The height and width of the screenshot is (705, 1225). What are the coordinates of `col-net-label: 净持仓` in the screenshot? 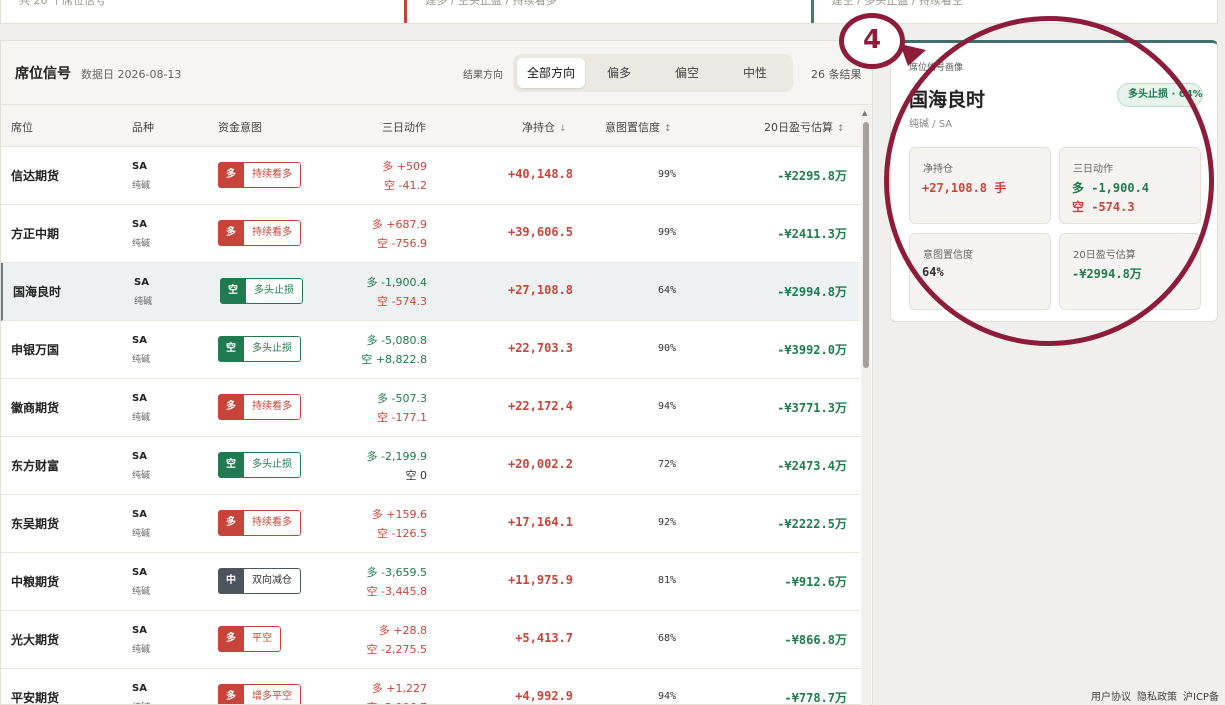 It's located at (538, 127).